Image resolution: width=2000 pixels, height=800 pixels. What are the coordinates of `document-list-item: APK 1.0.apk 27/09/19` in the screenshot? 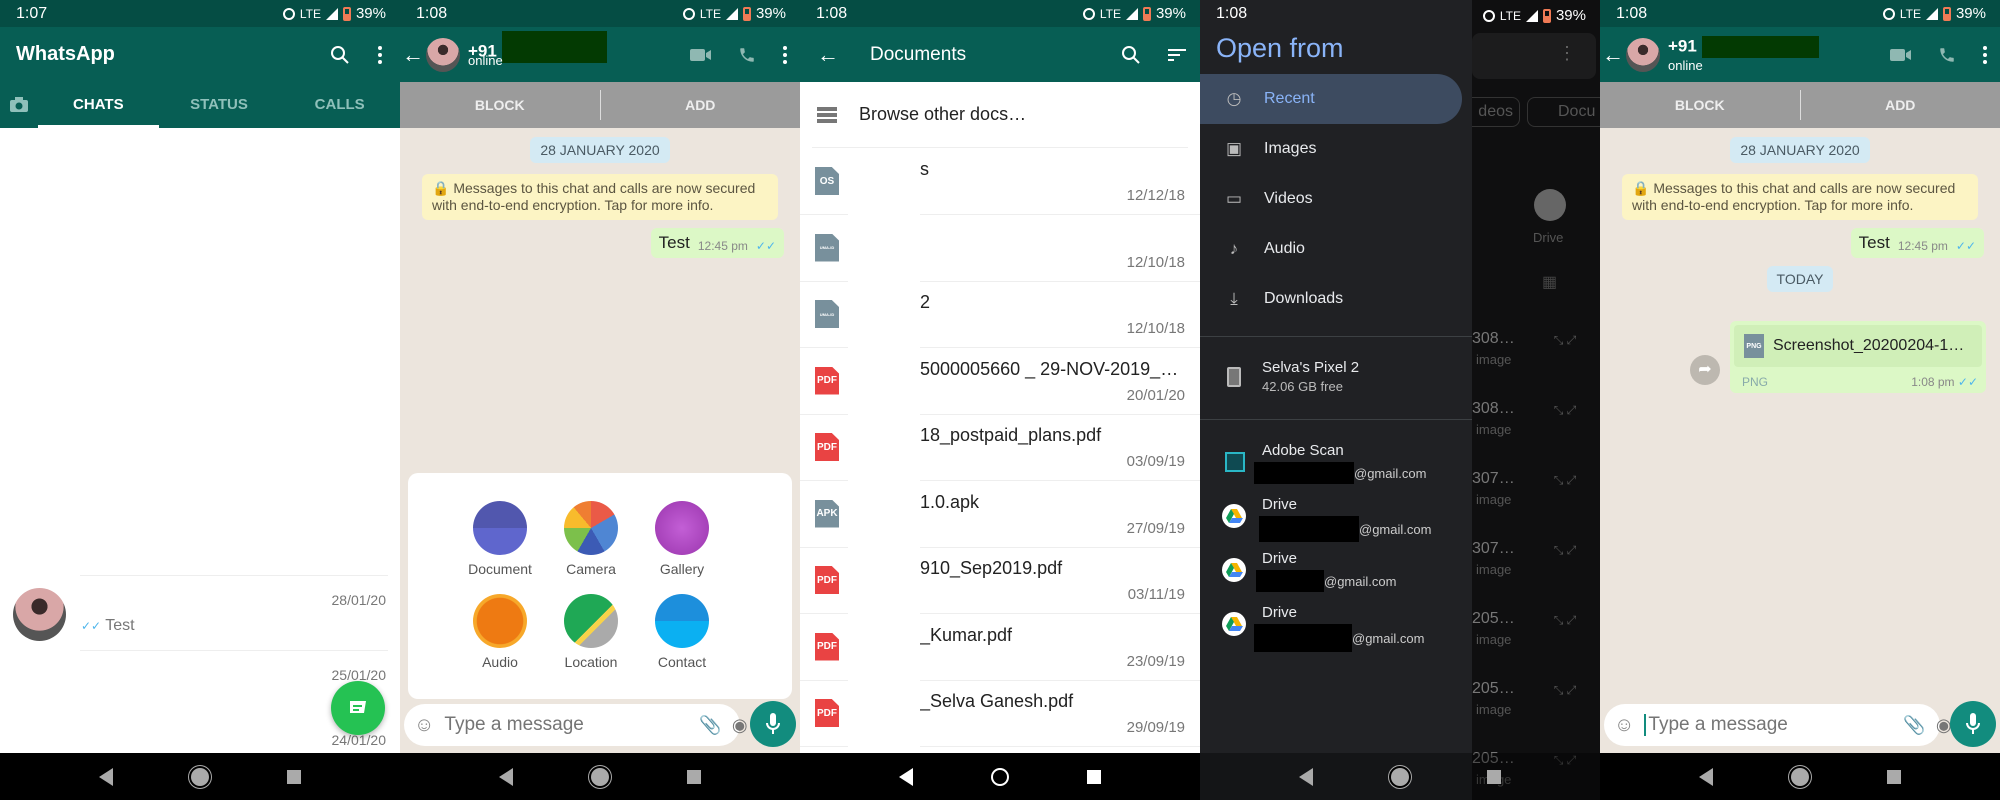 It's located at (1000, 514).